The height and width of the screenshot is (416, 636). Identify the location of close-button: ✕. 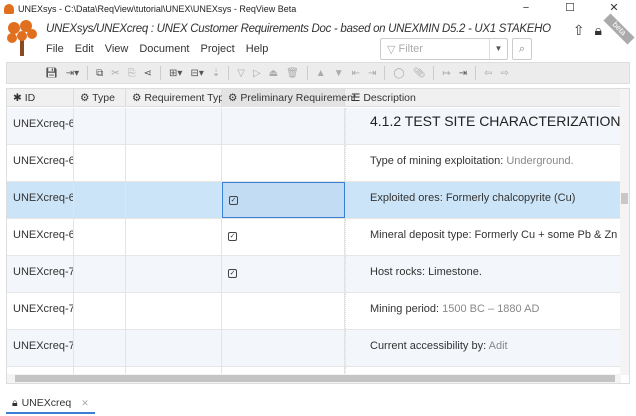
(614, 8).